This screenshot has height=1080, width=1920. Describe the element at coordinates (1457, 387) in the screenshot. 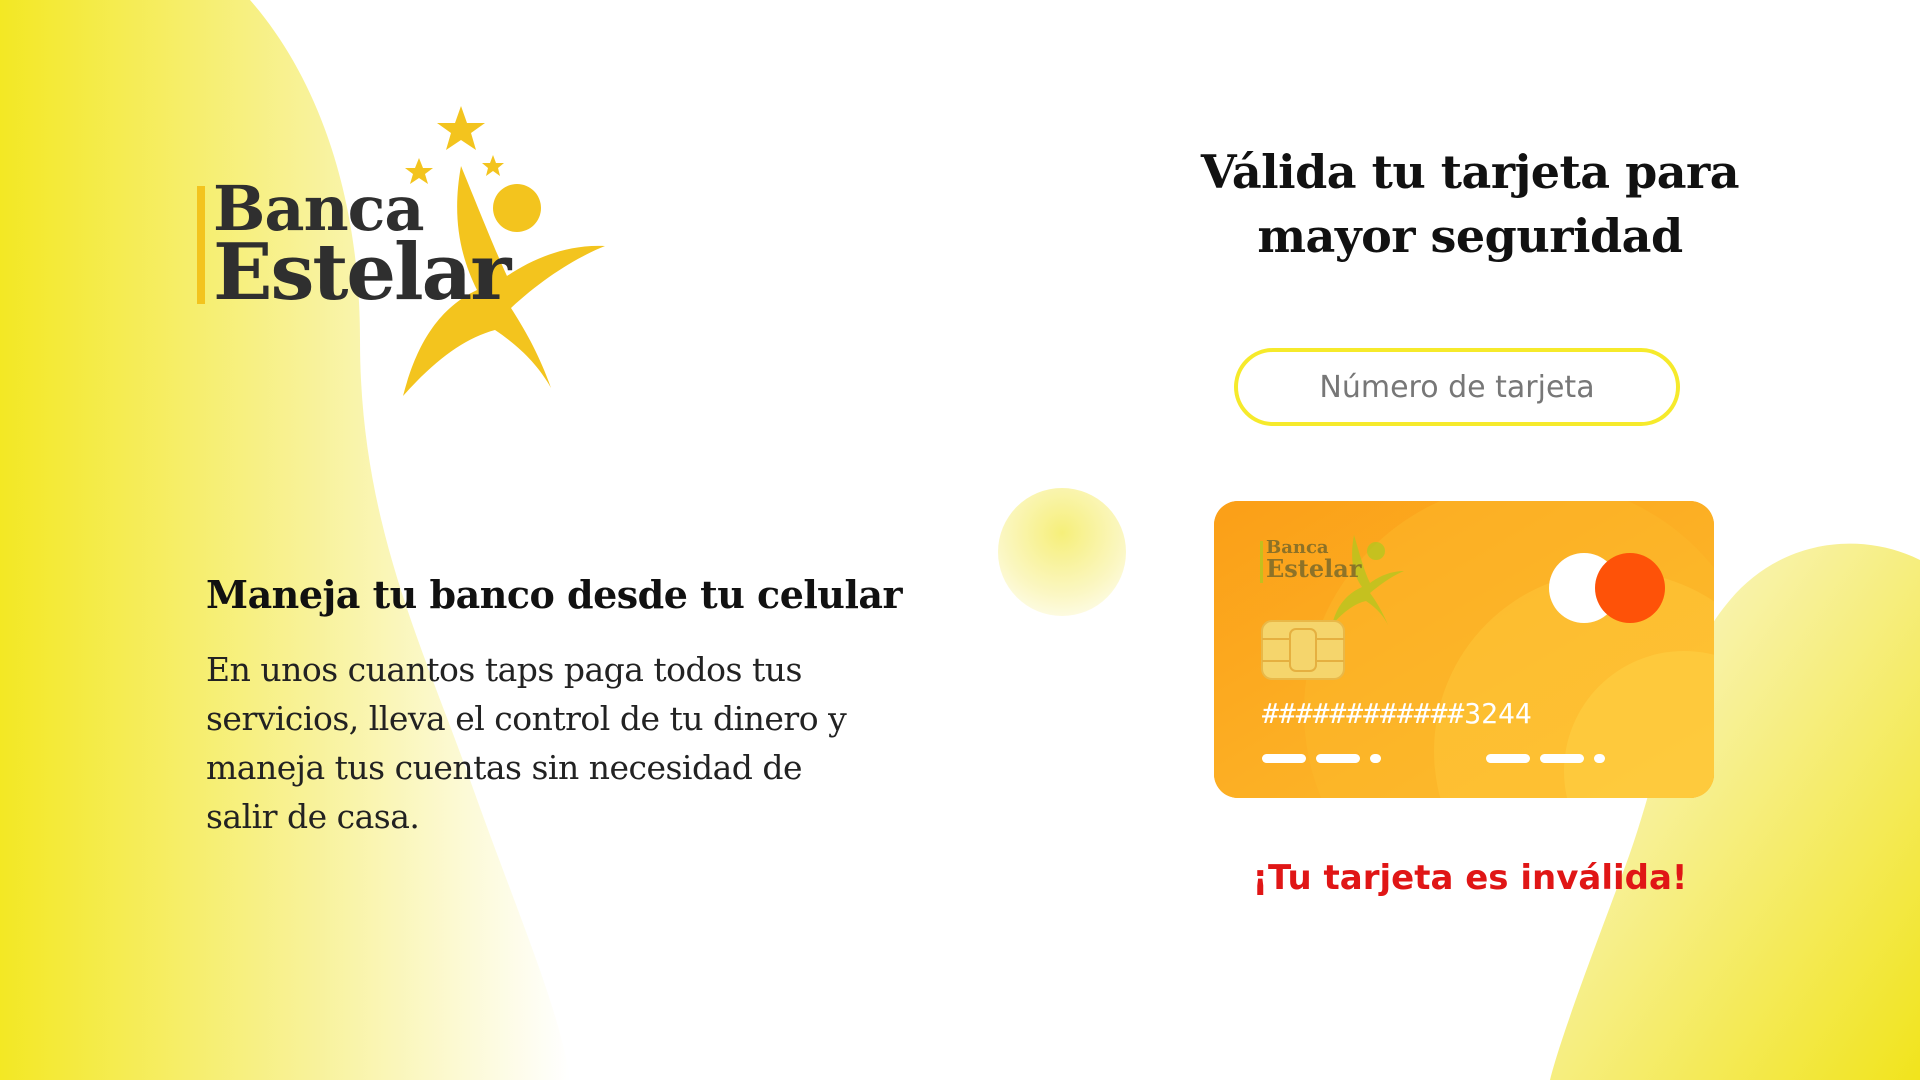

I see `card-number-input` at that location.